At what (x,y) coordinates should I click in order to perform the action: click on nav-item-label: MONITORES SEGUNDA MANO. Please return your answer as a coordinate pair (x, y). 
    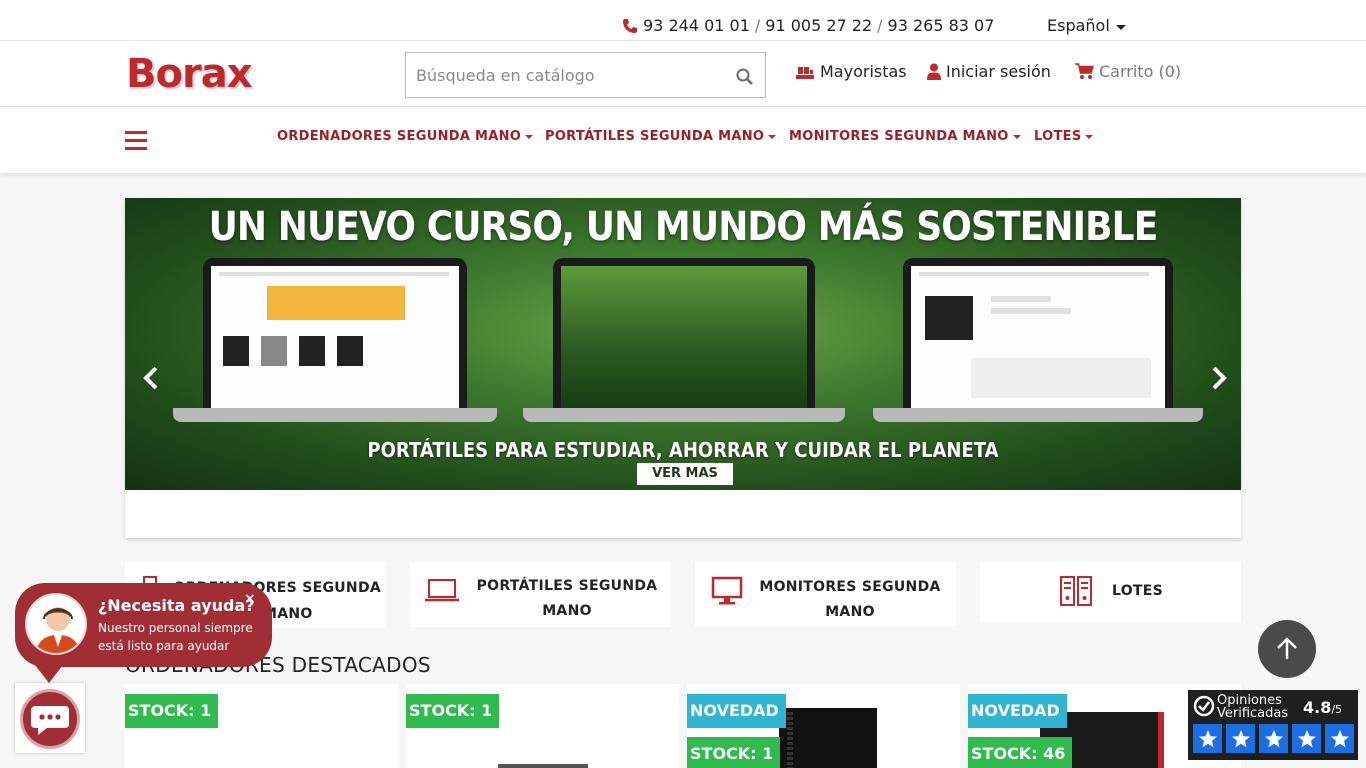
    Looking at the image, I should click on (899, 136).